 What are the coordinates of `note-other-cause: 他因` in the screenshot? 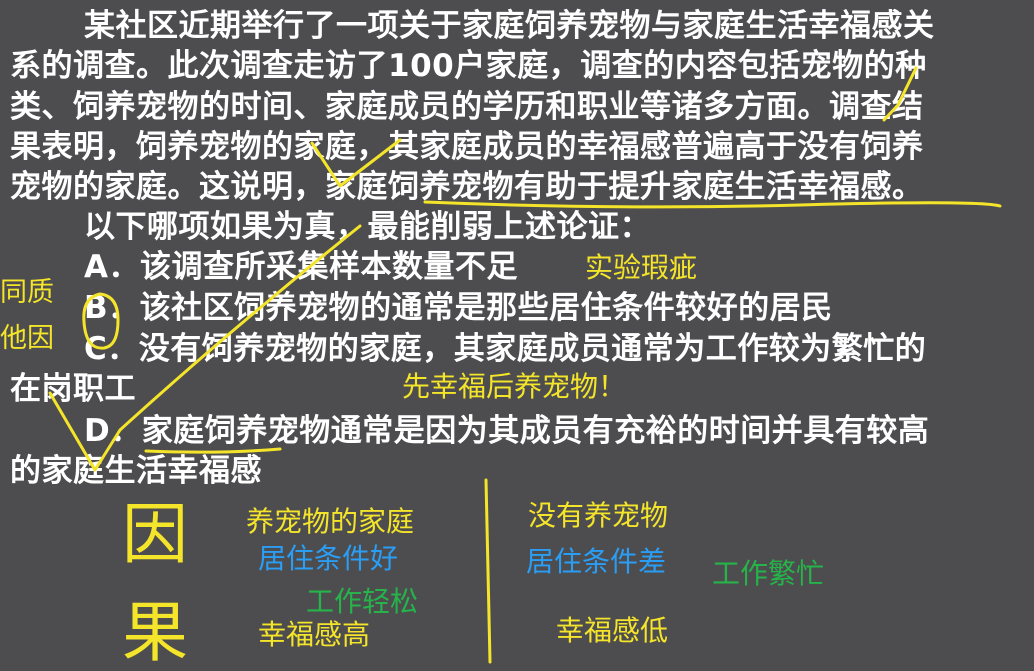 It's located at (27, 338).